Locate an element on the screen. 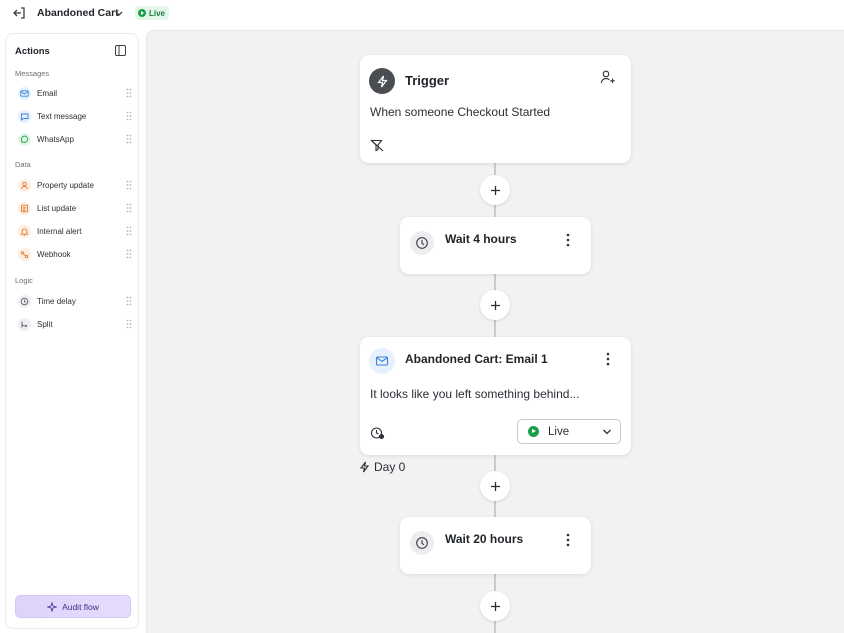 The image size is (844, 633). sidebar-item-label: List update is located at coordinates (57, 208).